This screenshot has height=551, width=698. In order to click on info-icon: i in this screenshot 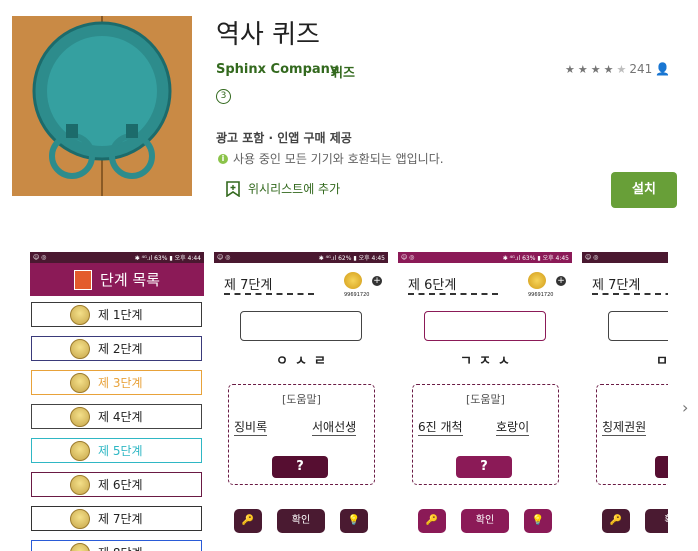, I will do `click(223, 158)`.